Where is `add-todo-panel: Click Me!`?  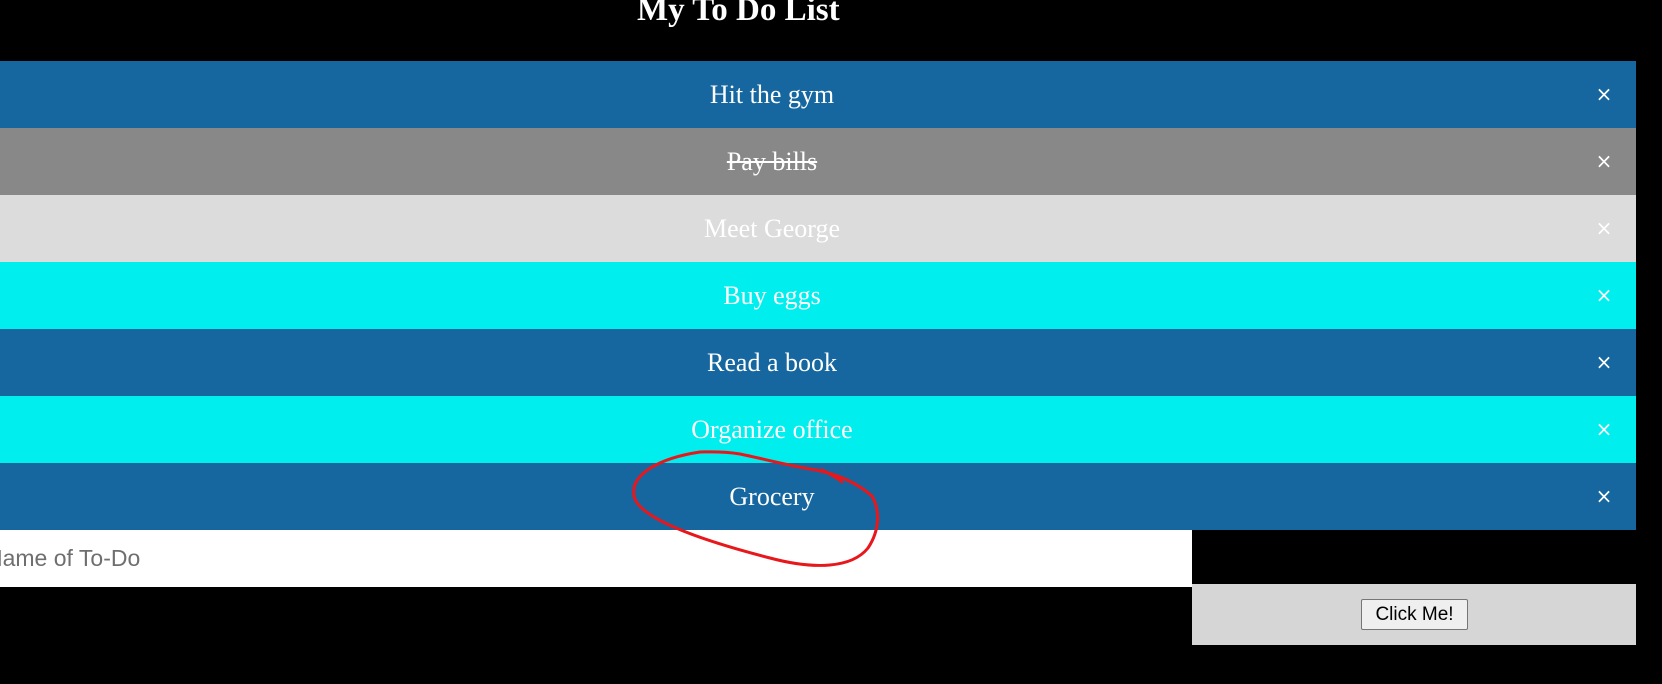 add-todo-panel: Click Me! is located at coordinates (1414, 614).